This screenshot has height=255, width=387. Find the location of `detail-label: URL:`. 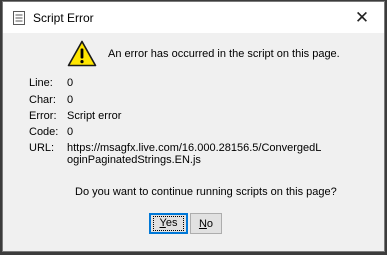

detail-label: URL: is located at coordinates (42, 148).